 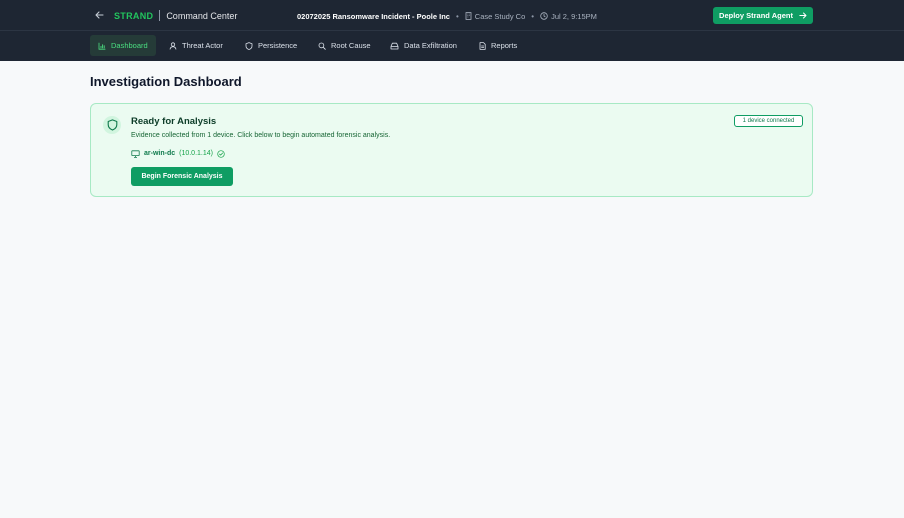 What do you see at coordinates (278, 45) in the screenshot?
I see `nav-tab-label: Persistence` at bounding box center [278, 45].